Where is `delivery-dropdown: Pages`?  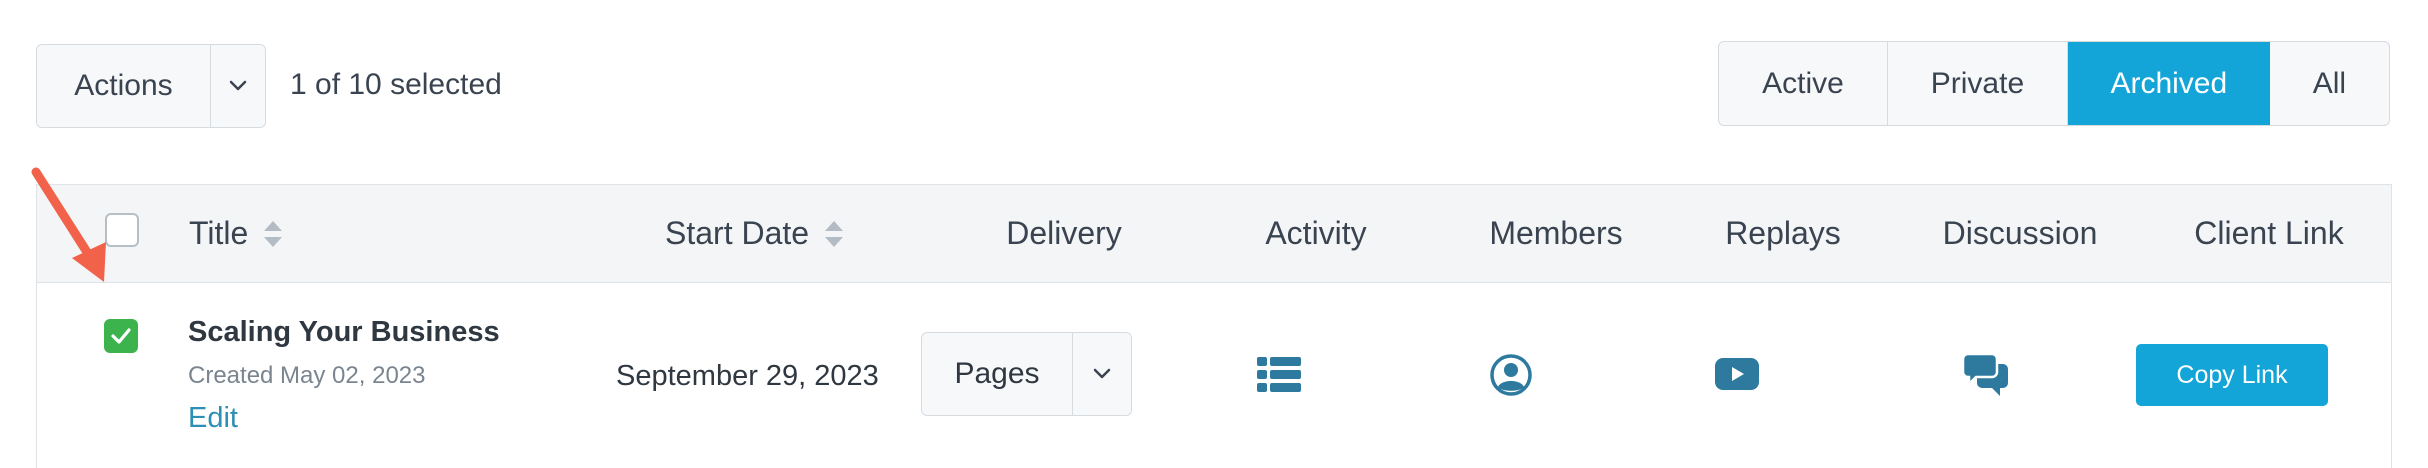 delivery-dropdown: Pages is located at coordinates (1026, 374).